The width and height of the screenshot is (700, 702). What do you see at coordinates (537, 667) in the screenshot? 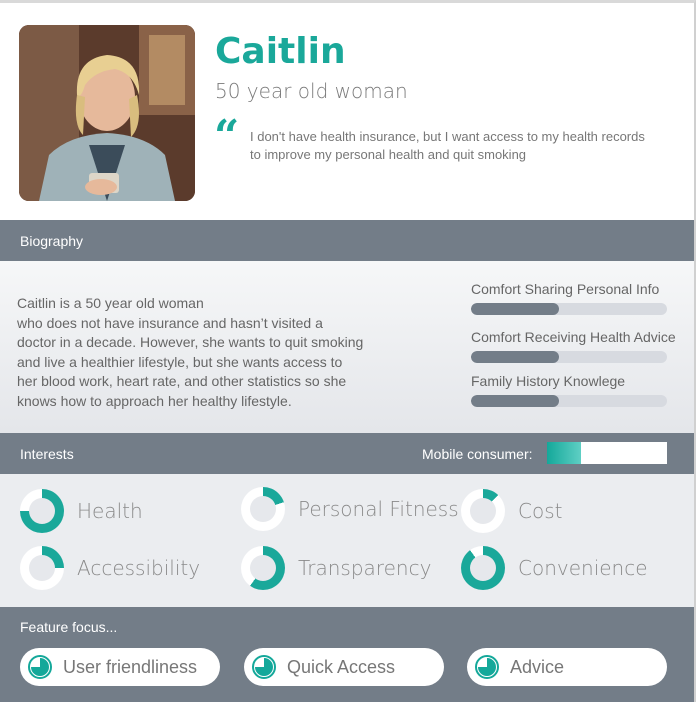
I see `feature-label: Advice` at bounding box center [537, 667].